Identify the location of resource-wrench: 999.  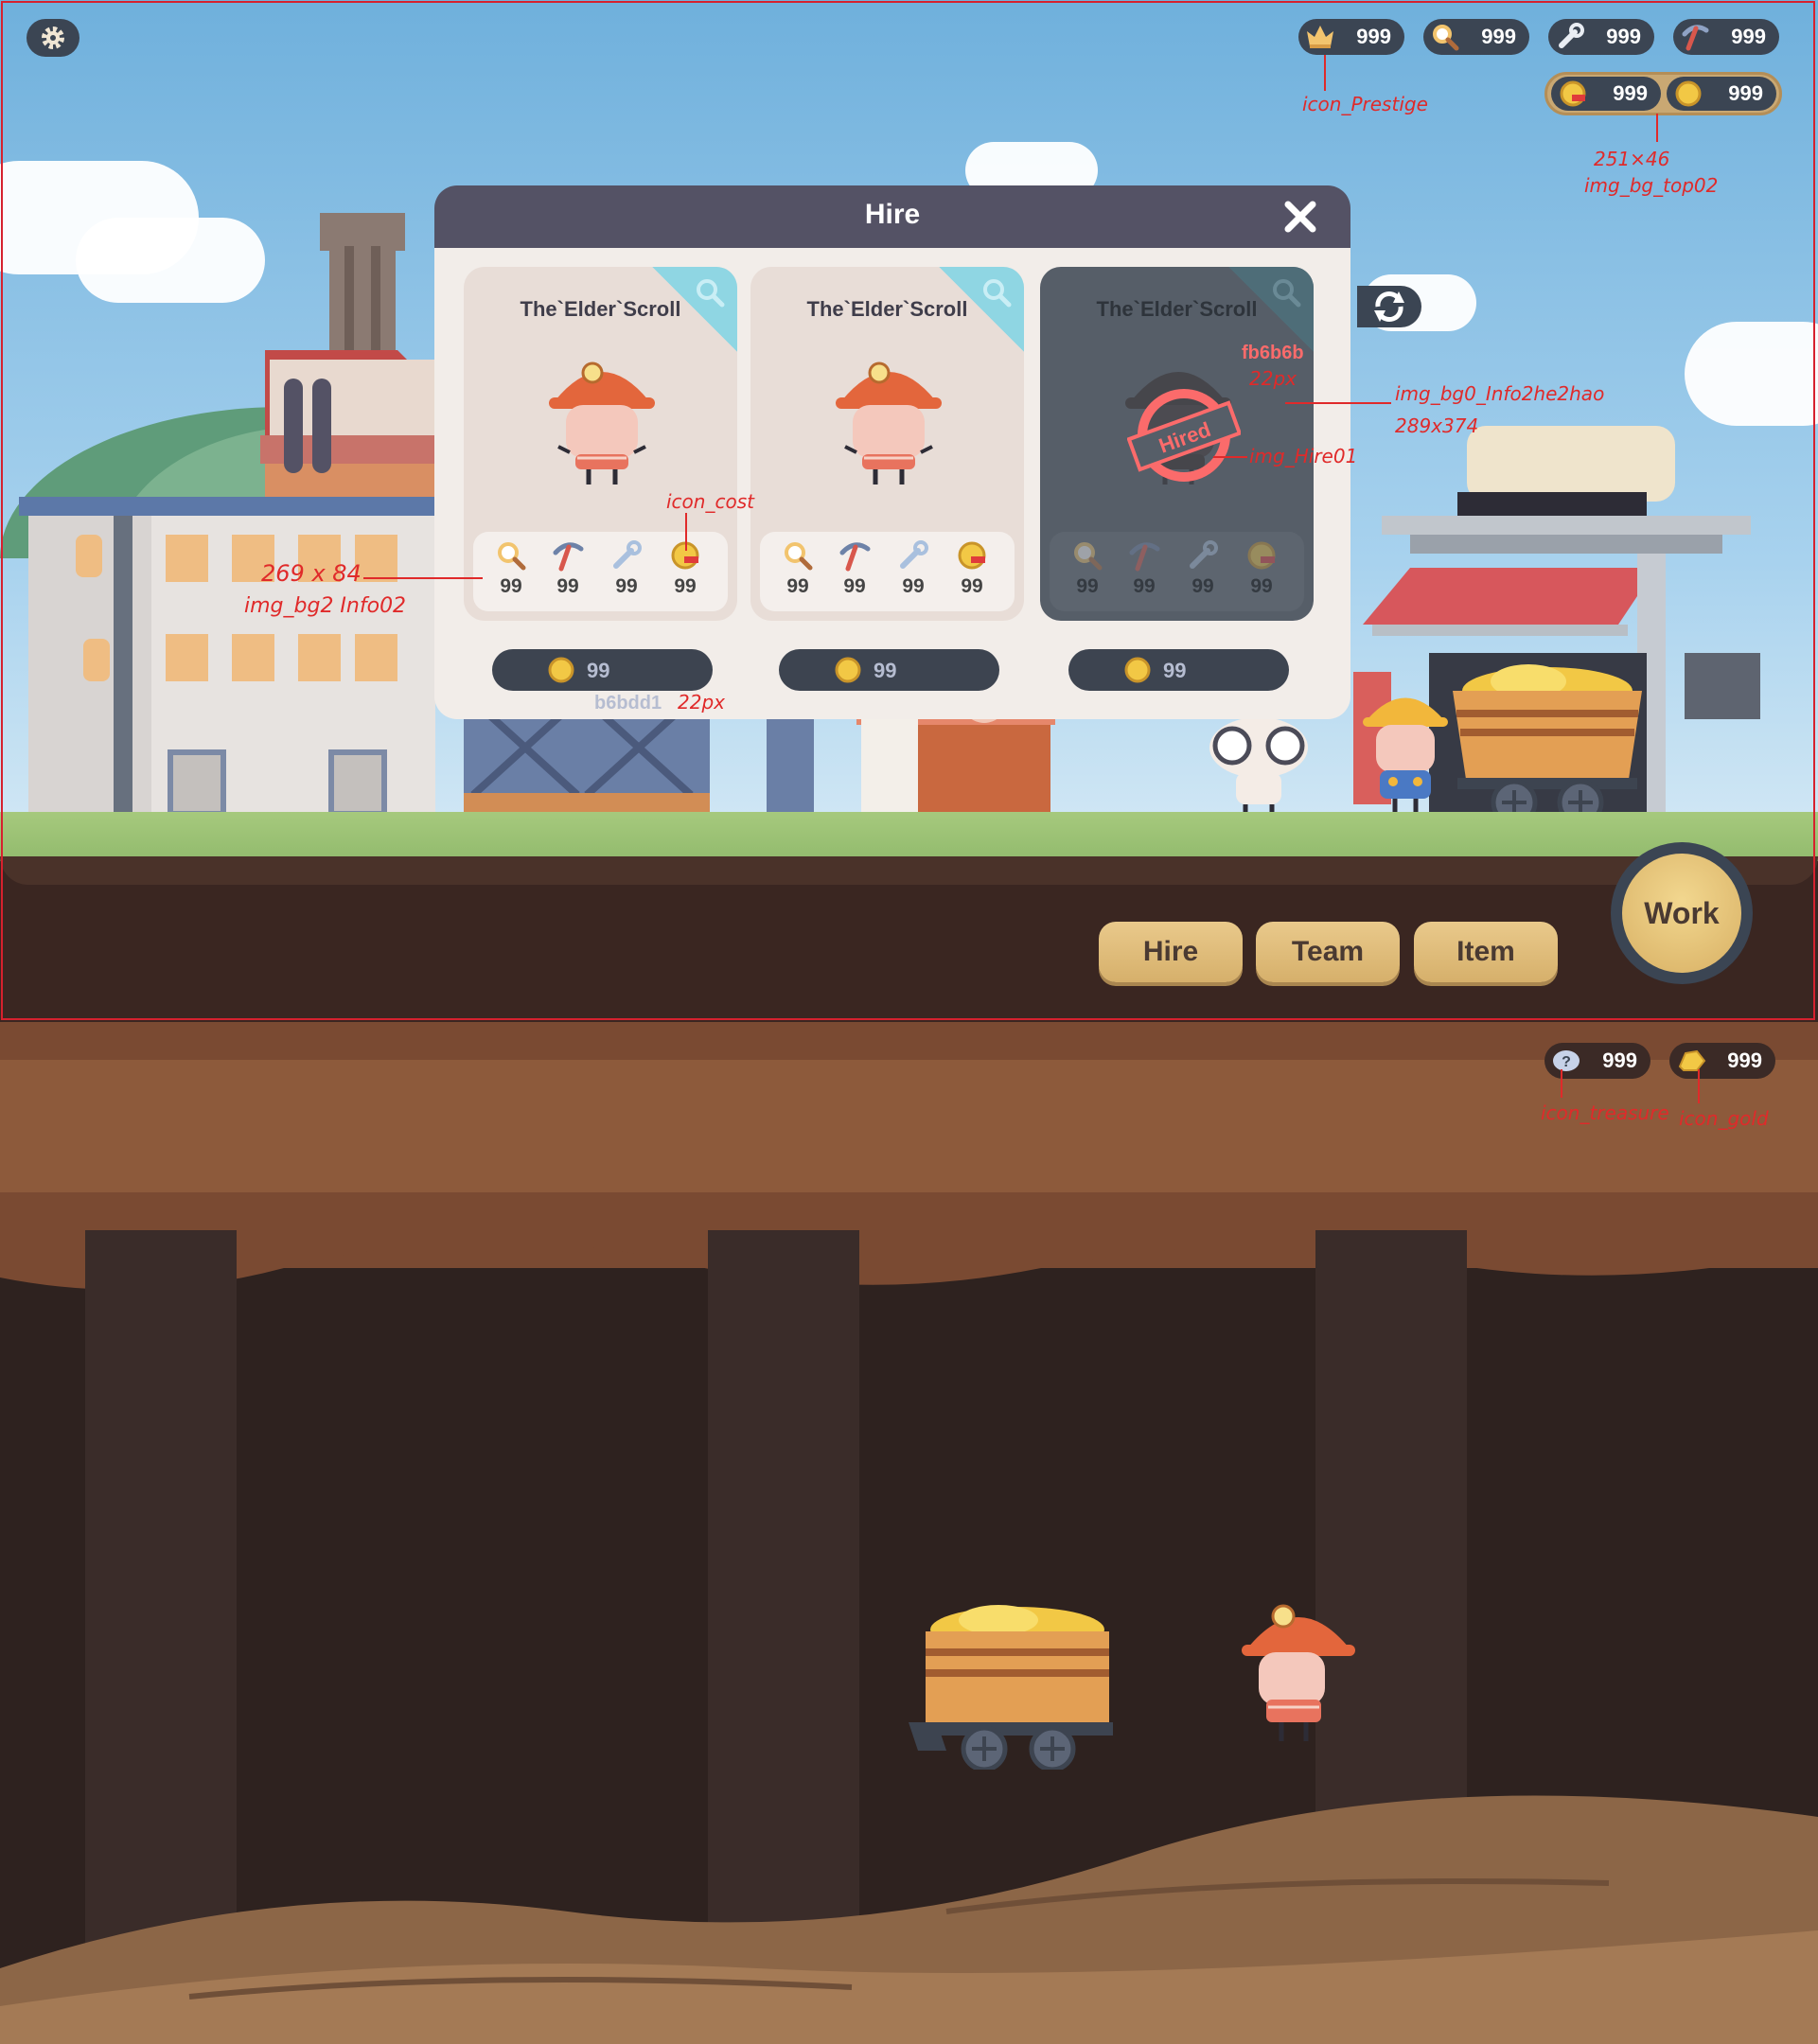
(1601, 37).